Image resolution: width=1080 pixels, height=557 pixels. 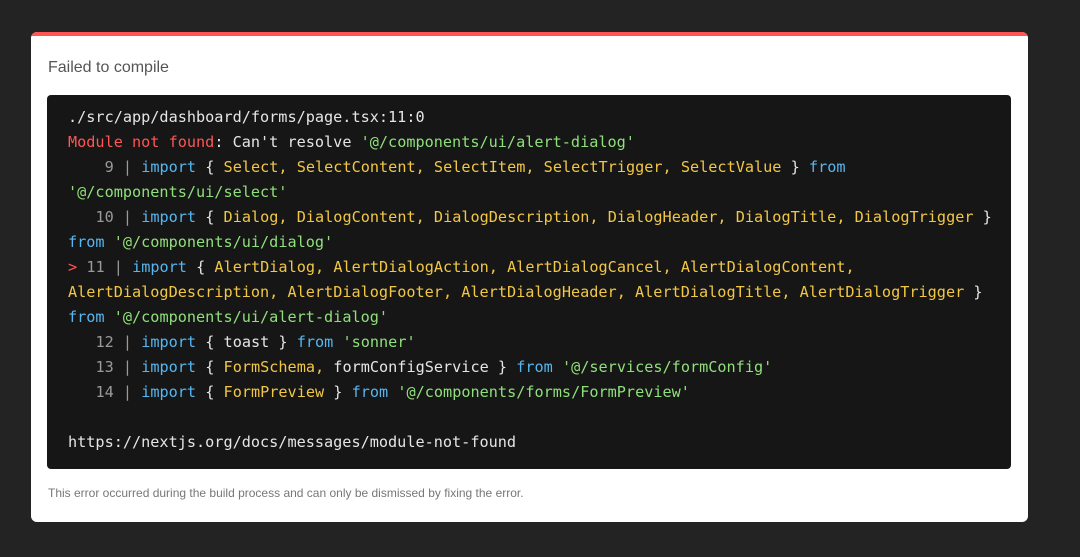 What do you see at coordinates (539, 292) in the screenshot?
I see `identifier: AlertDialogHeader` at bounding box center [539, 292].